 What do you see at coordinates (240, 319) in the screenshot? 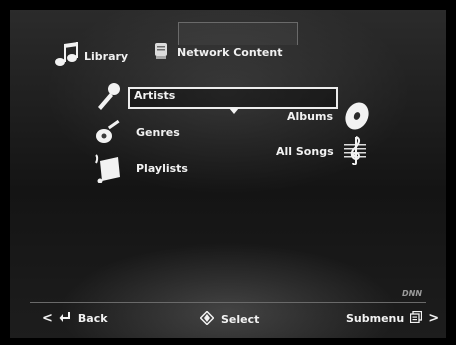
I see `select-label: Select` at bounding box center [240, 319].